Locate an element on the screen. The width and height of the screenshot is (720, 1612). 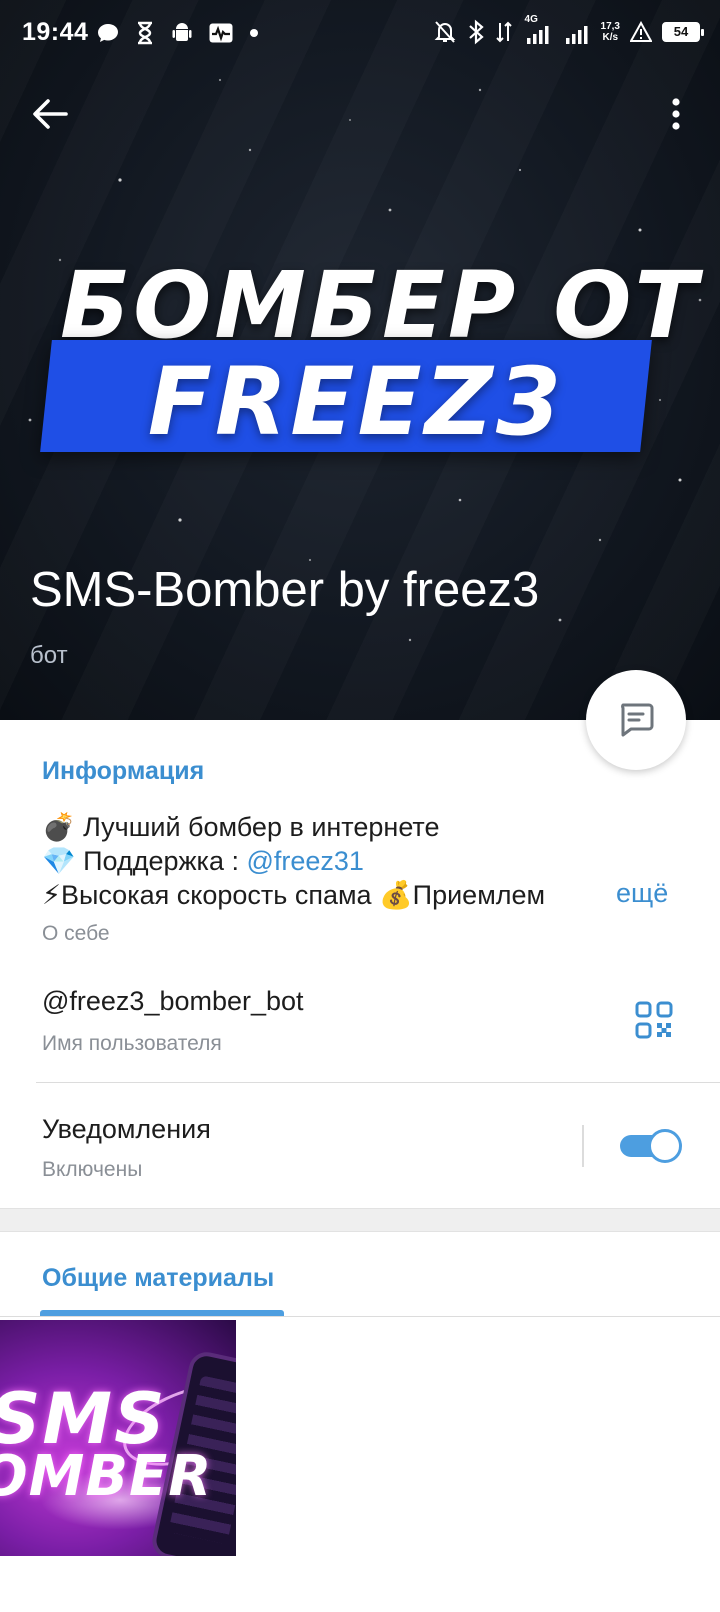
media-thumbnail: SMS OMBER is located at coordinates (118, 1438).